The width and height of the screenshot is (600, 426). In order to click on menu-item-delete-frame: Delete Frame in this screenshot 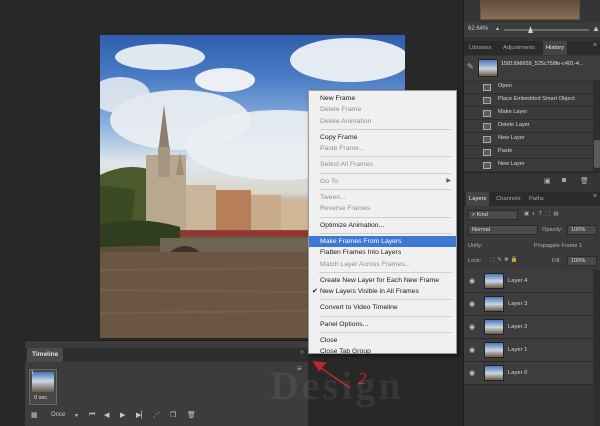, I will do `click(382, 109)`.